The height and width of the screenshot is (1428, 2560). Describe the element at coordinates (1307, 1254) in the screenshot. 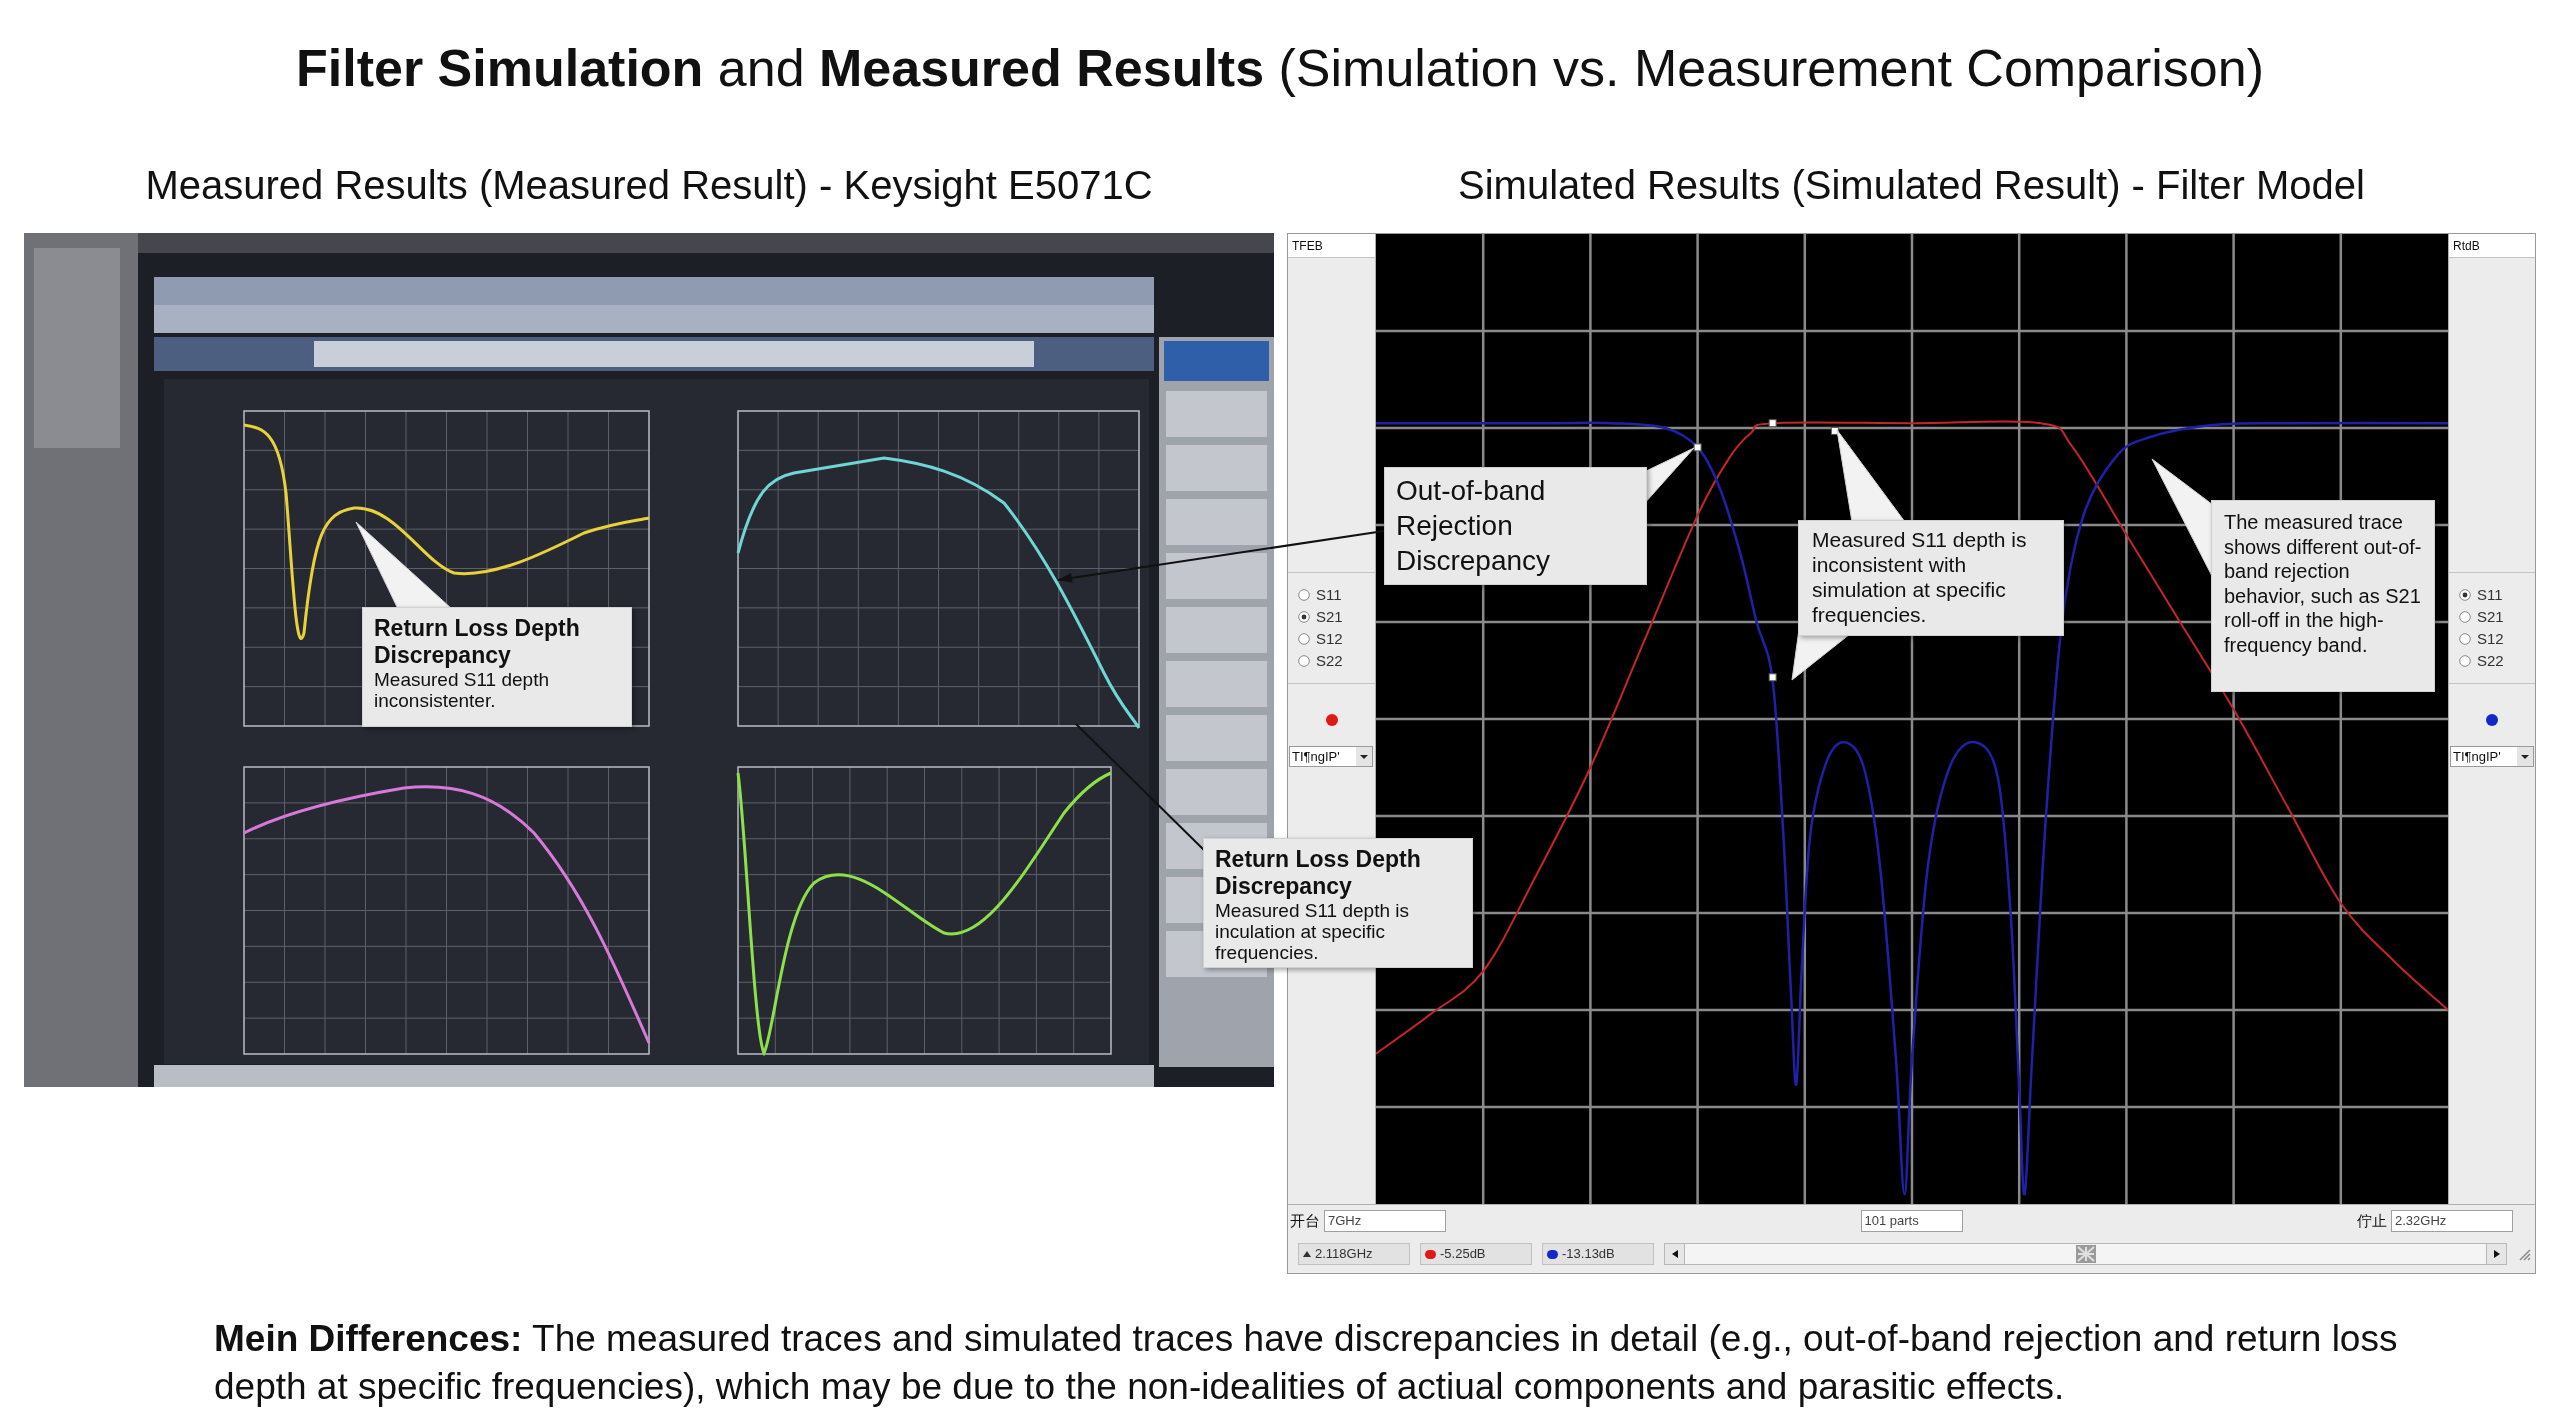

I see `triangle-icon` at that location.